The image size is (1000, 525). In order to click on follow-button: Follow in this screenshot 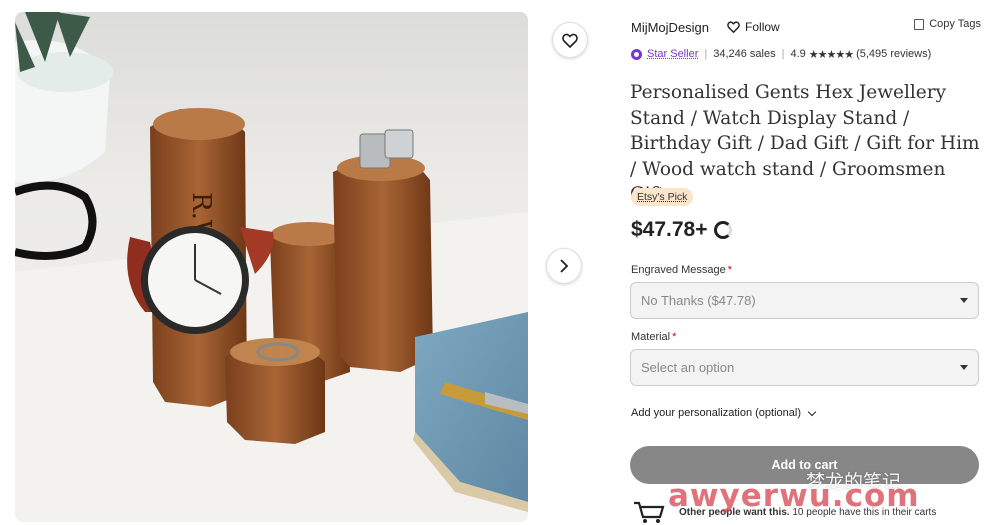, I will do `click(753, 27)`.